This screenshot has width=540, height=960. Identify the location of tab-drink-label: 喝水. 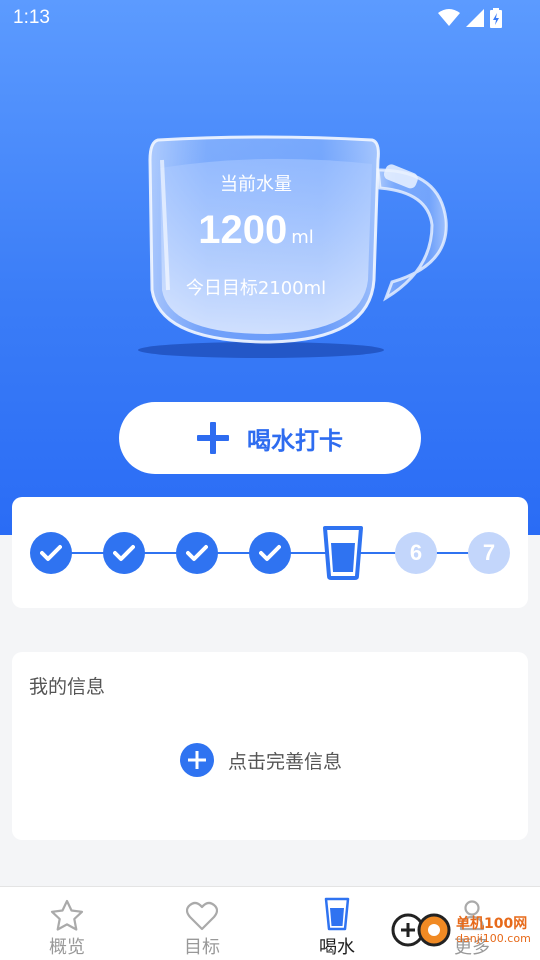
(337, 947).